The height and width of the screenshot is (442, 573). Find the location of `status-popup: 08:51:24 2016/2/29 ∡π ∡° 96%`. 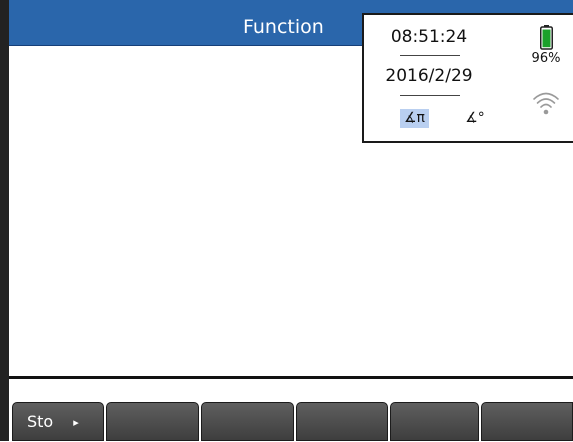

status-popup: 08:51:24 2016/2/29 ∡π ∡° 96% is located at coordinates (467, 78).